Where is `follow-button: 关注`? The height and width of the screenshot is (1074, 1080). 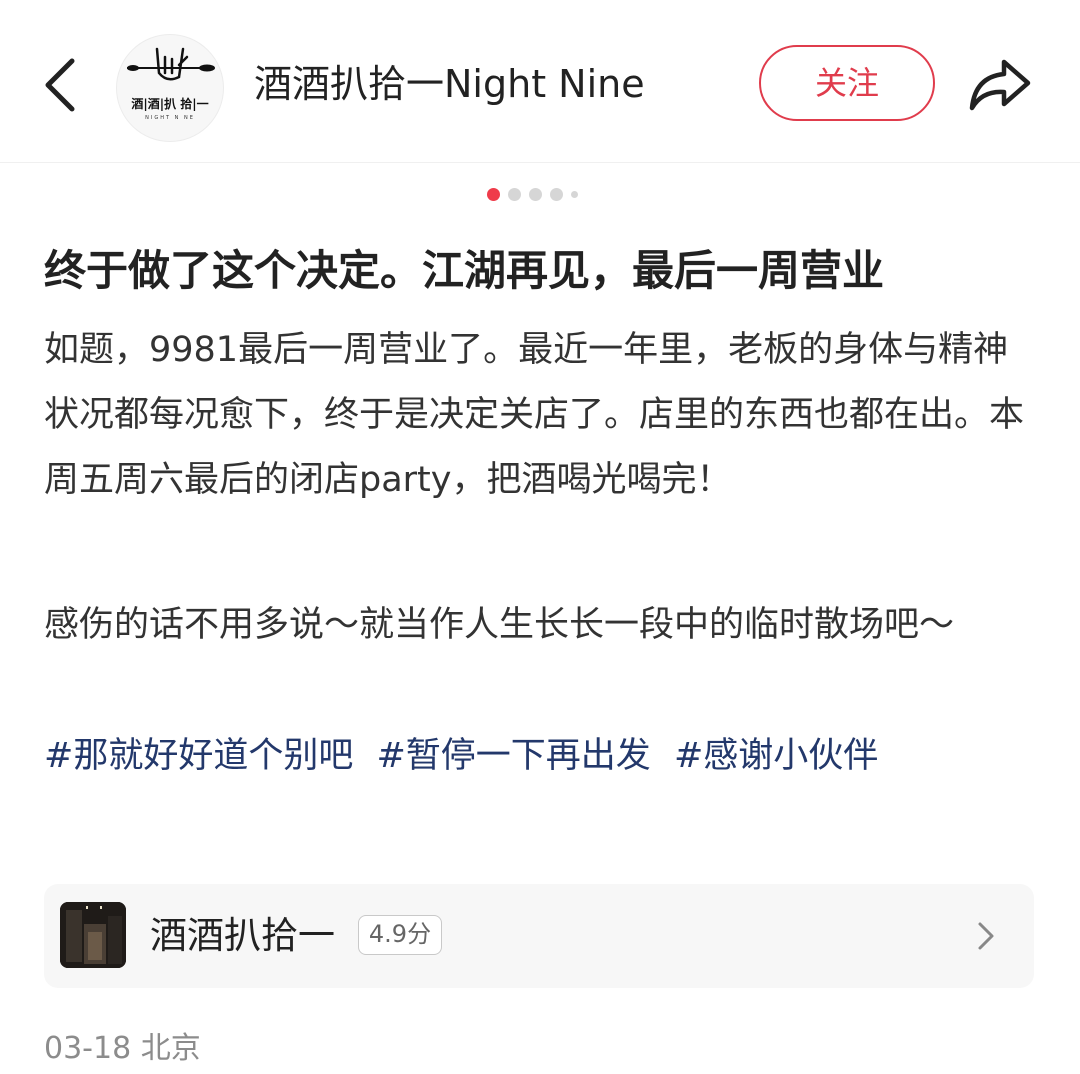 follow-button: 关注 is located at coordinates (847, 83).